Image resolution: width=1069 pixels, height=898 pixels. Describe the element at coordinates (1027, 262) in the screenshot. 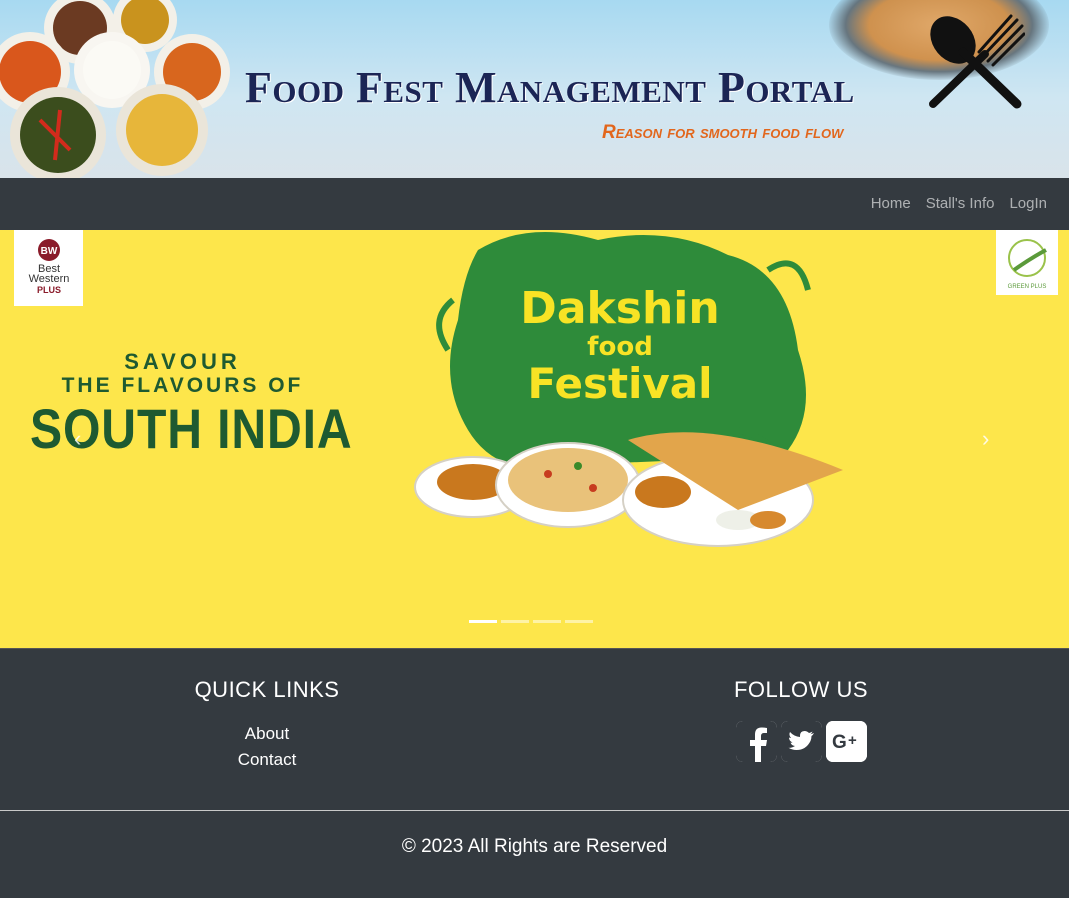

I see `green-plus-logo: GREEN PLUS` at that location.